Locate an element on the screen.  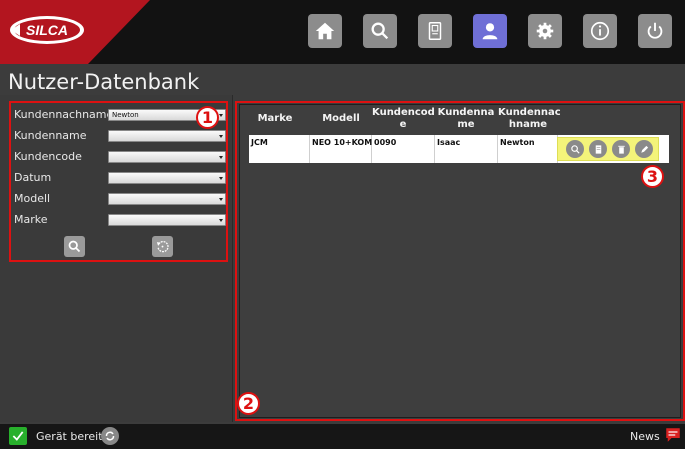
kundencode-select is located at coordinates (167, 157).